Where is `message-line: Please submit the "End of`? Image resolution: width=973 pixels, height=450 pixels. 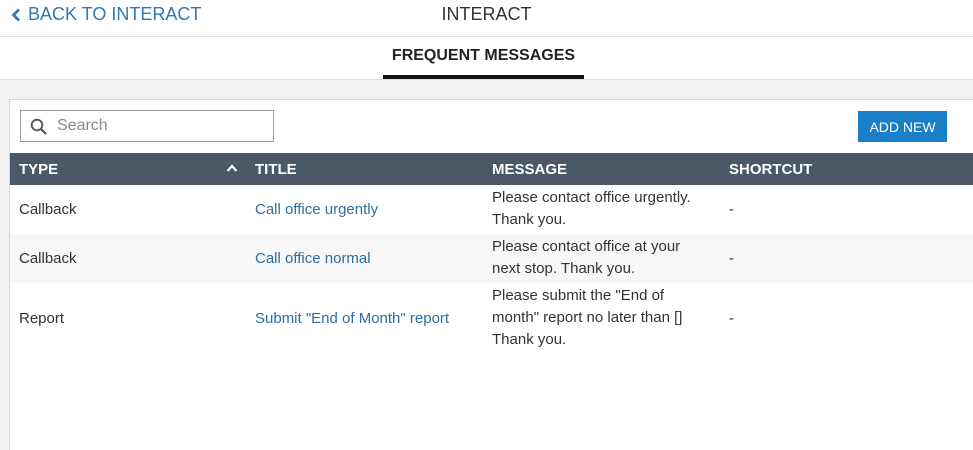 message-line: Please submit the "End of is located at coordinates (578, 295).